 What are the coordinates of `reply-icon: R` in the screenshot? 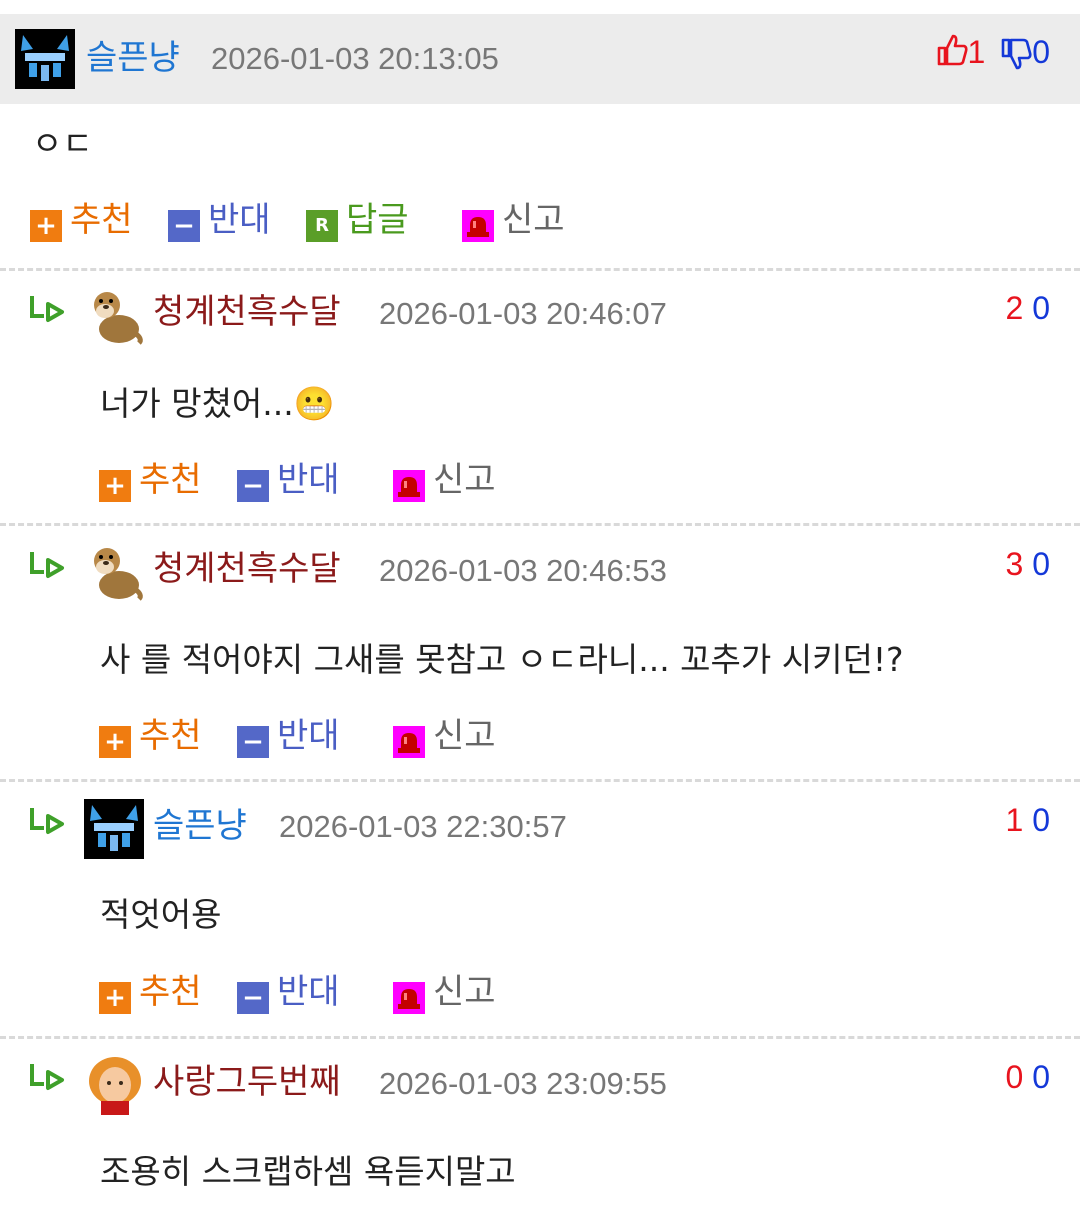 It's located at (322, 226).